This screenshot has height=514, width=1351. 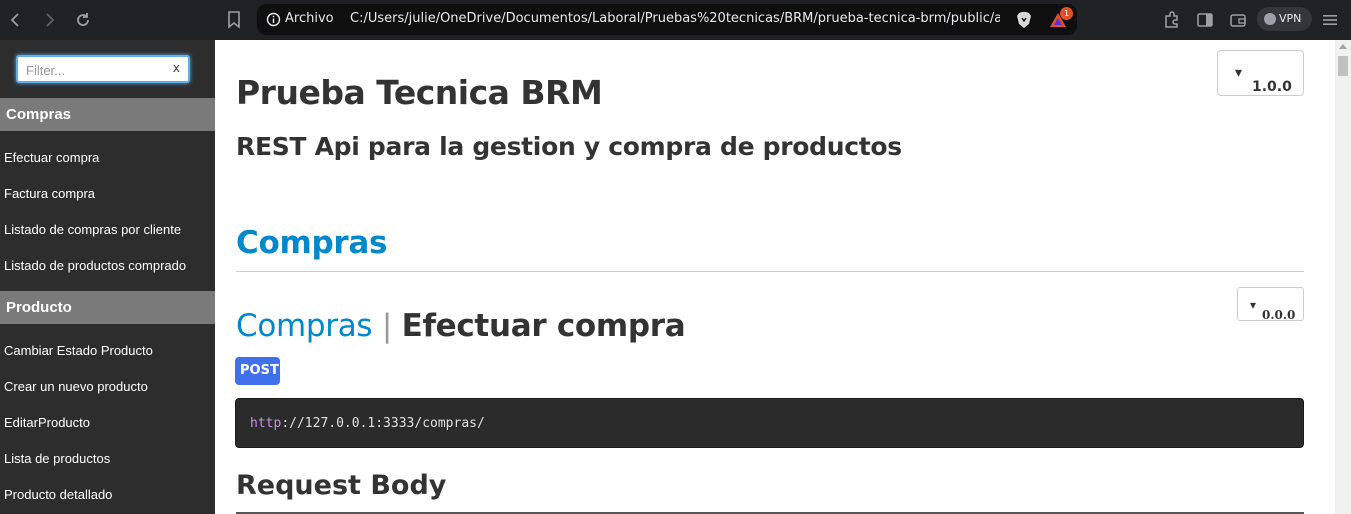 What do you see at coordinates (51, 157) in the screenshot?
I see `sidebar-item-efectuar-compra: Efectuar compra` at bounding box center [51, 157].